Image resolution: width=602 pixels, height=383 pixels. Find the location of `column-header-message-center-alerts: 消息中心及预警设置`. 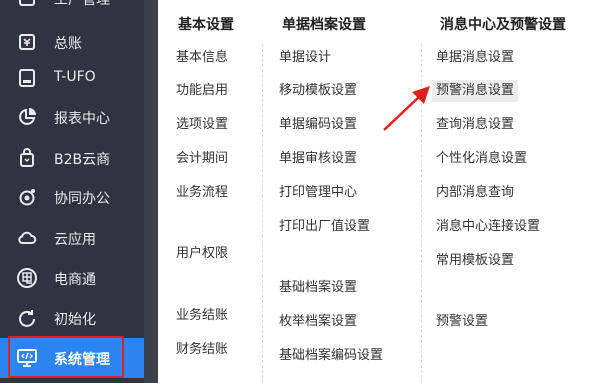

column-header-message-center-alerts: 消息中心及预警设置 is located at coordinates (503, 25).